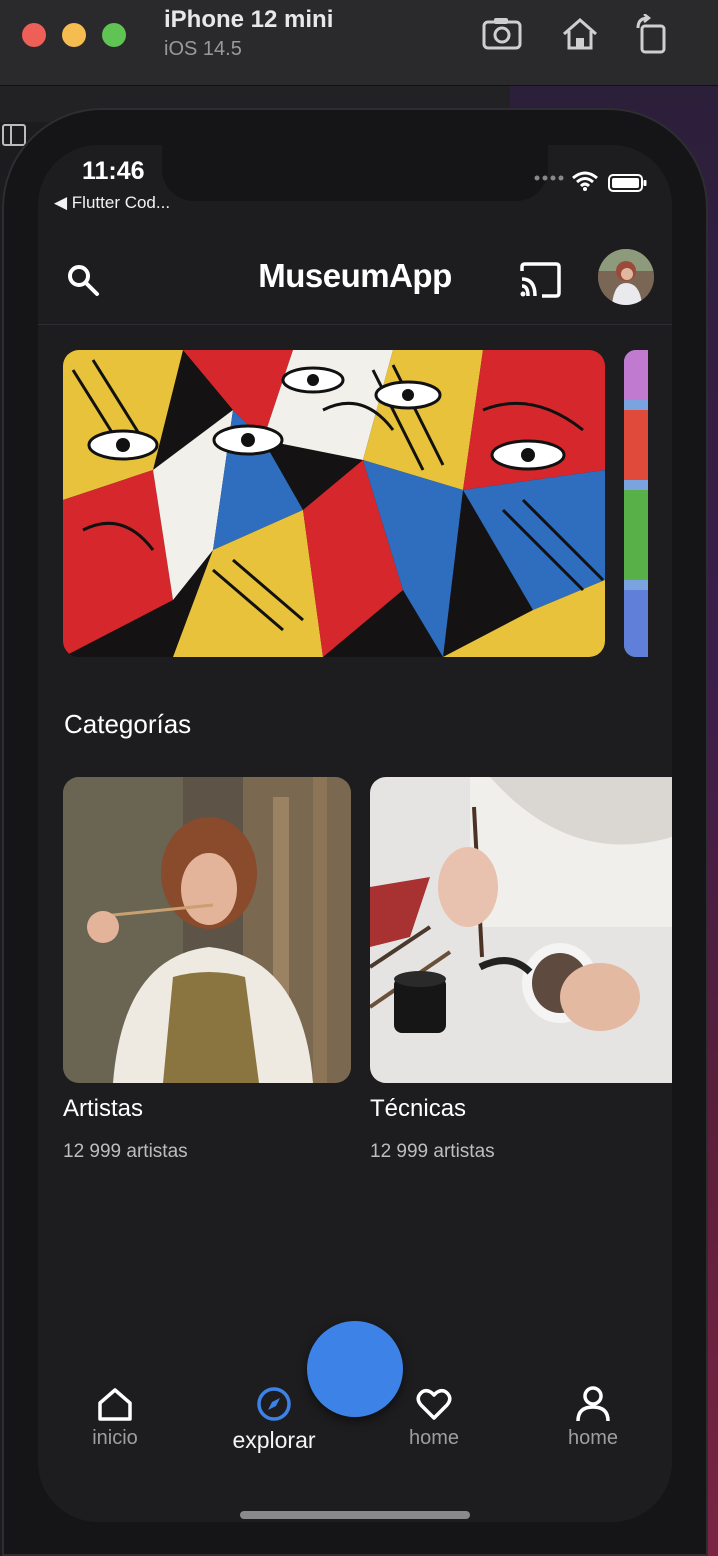  I want to click on categories-title: Categorías, so click(128, 724).